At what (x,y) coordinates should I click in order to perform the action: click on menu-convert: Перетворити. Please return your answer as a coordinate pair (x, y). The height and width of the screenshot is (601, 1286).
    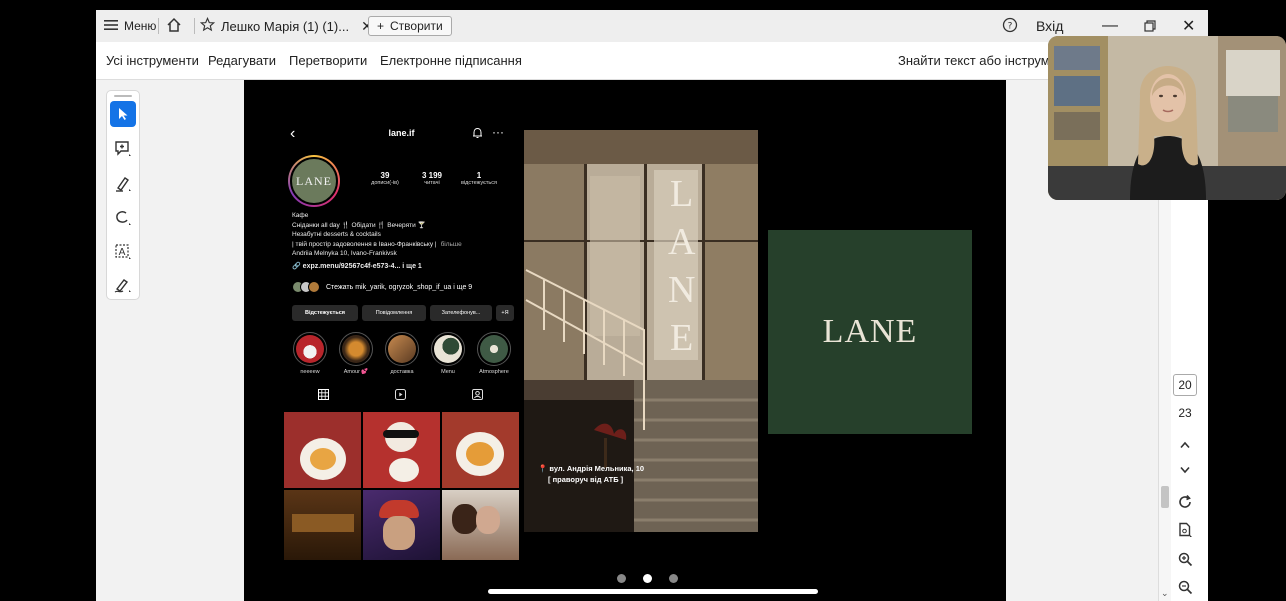
    Looking at the image, I should click on (328, 60).